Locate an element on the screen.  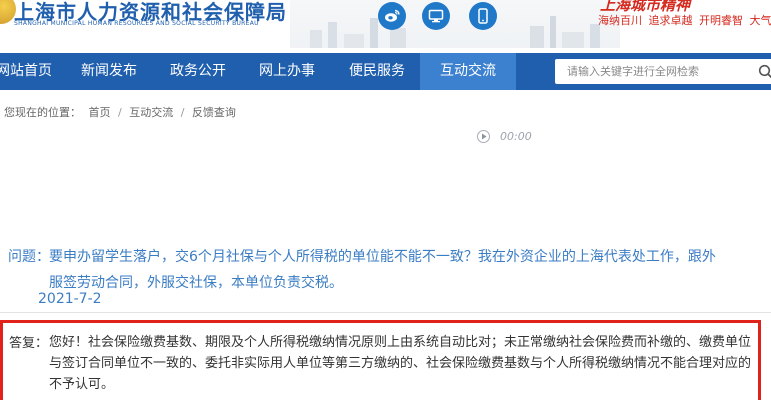
answer-label: 答复： is located at coordinates (29, 343).